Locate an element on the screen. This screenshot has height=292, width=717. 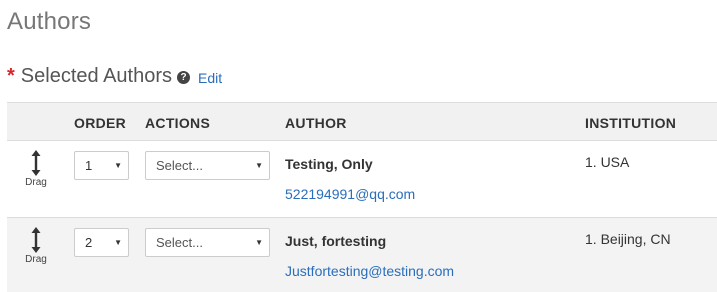
help-icon: ? is located at coordinates (184, 77).